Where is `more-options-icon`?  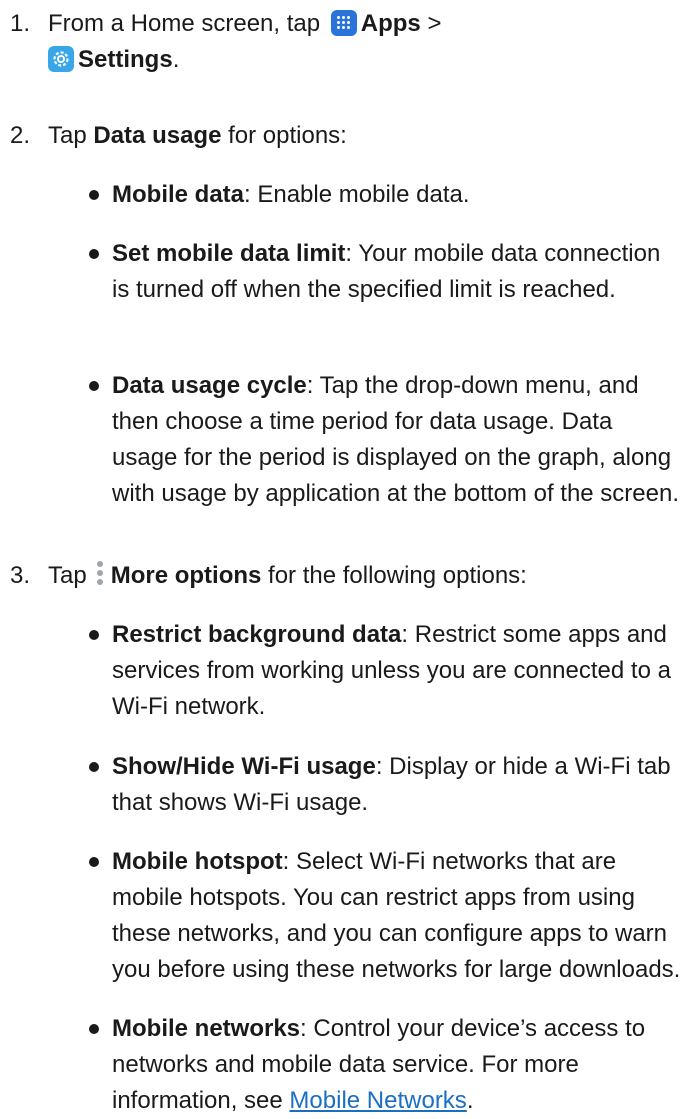
more-options-icon is located at coordinates (100, 573).